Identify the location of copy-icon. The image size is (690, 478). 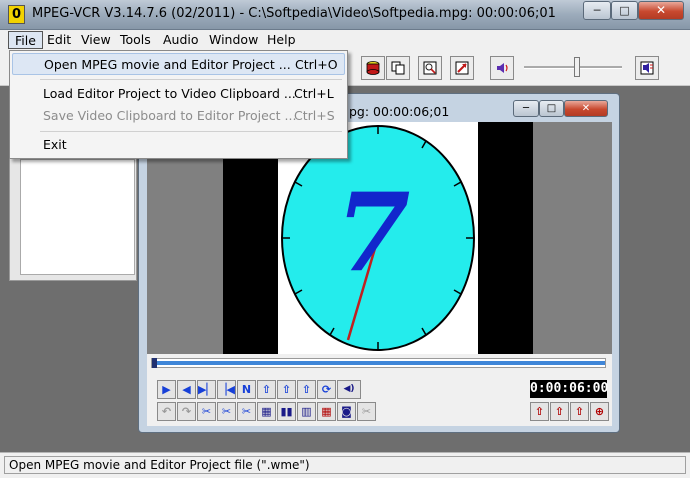
(398, 68).